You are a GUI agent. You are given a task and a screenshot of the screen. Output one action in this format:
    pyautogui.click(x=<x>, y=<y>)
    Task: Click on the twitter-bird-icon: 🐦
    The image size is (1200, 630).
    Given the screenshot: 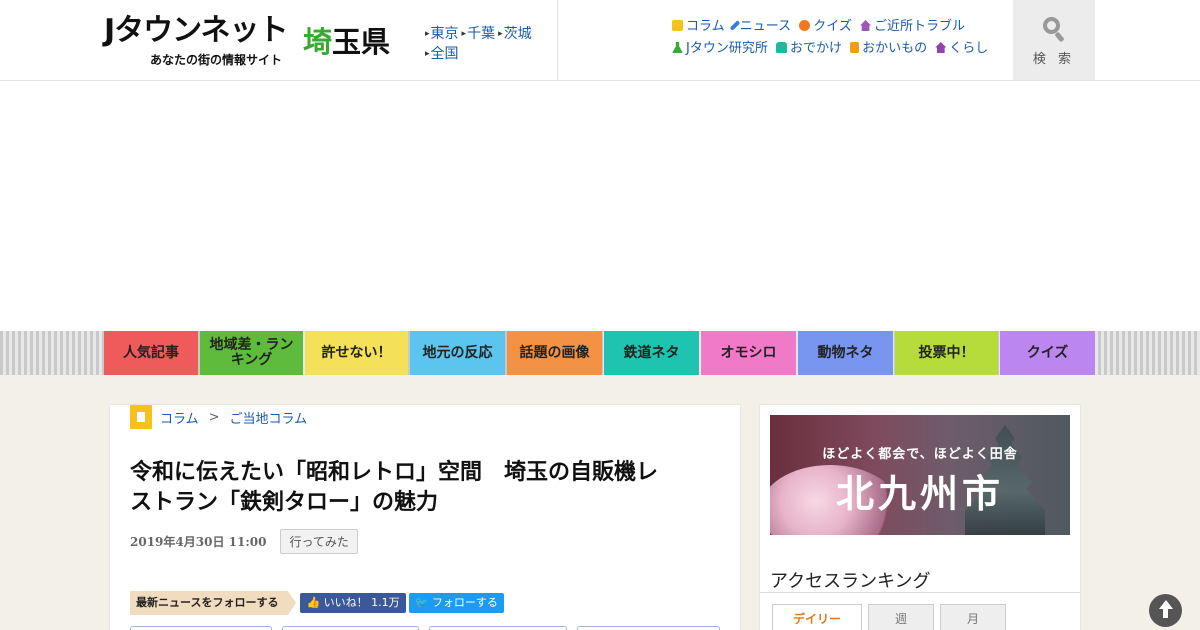 What is the action you would take?
    pyautogui.click(x=423, y=602)
    